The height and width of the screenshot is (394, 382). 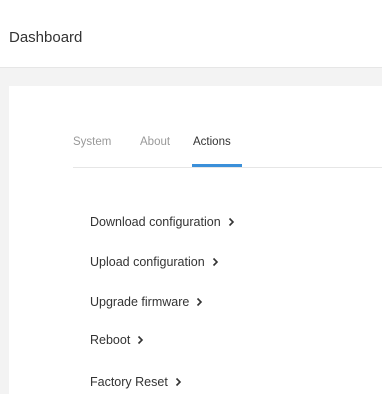 I want to click on factory-reset-button: Factory Reset, so click(x=136, y=382).